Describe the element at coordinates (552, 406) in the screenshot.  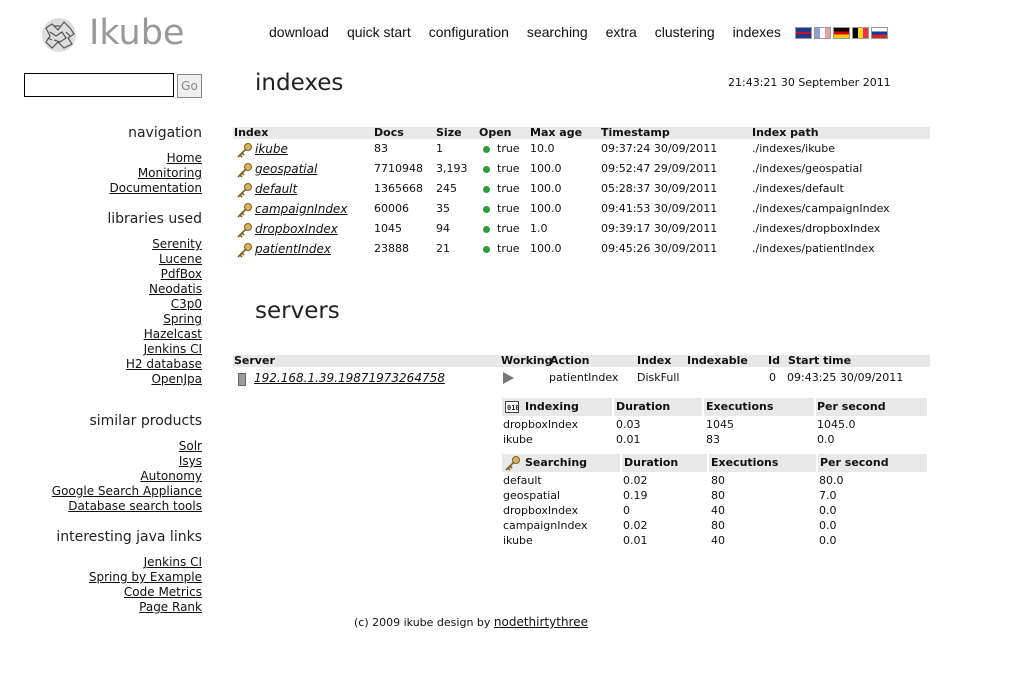
I see `col-indexing: Indexing` at that location.